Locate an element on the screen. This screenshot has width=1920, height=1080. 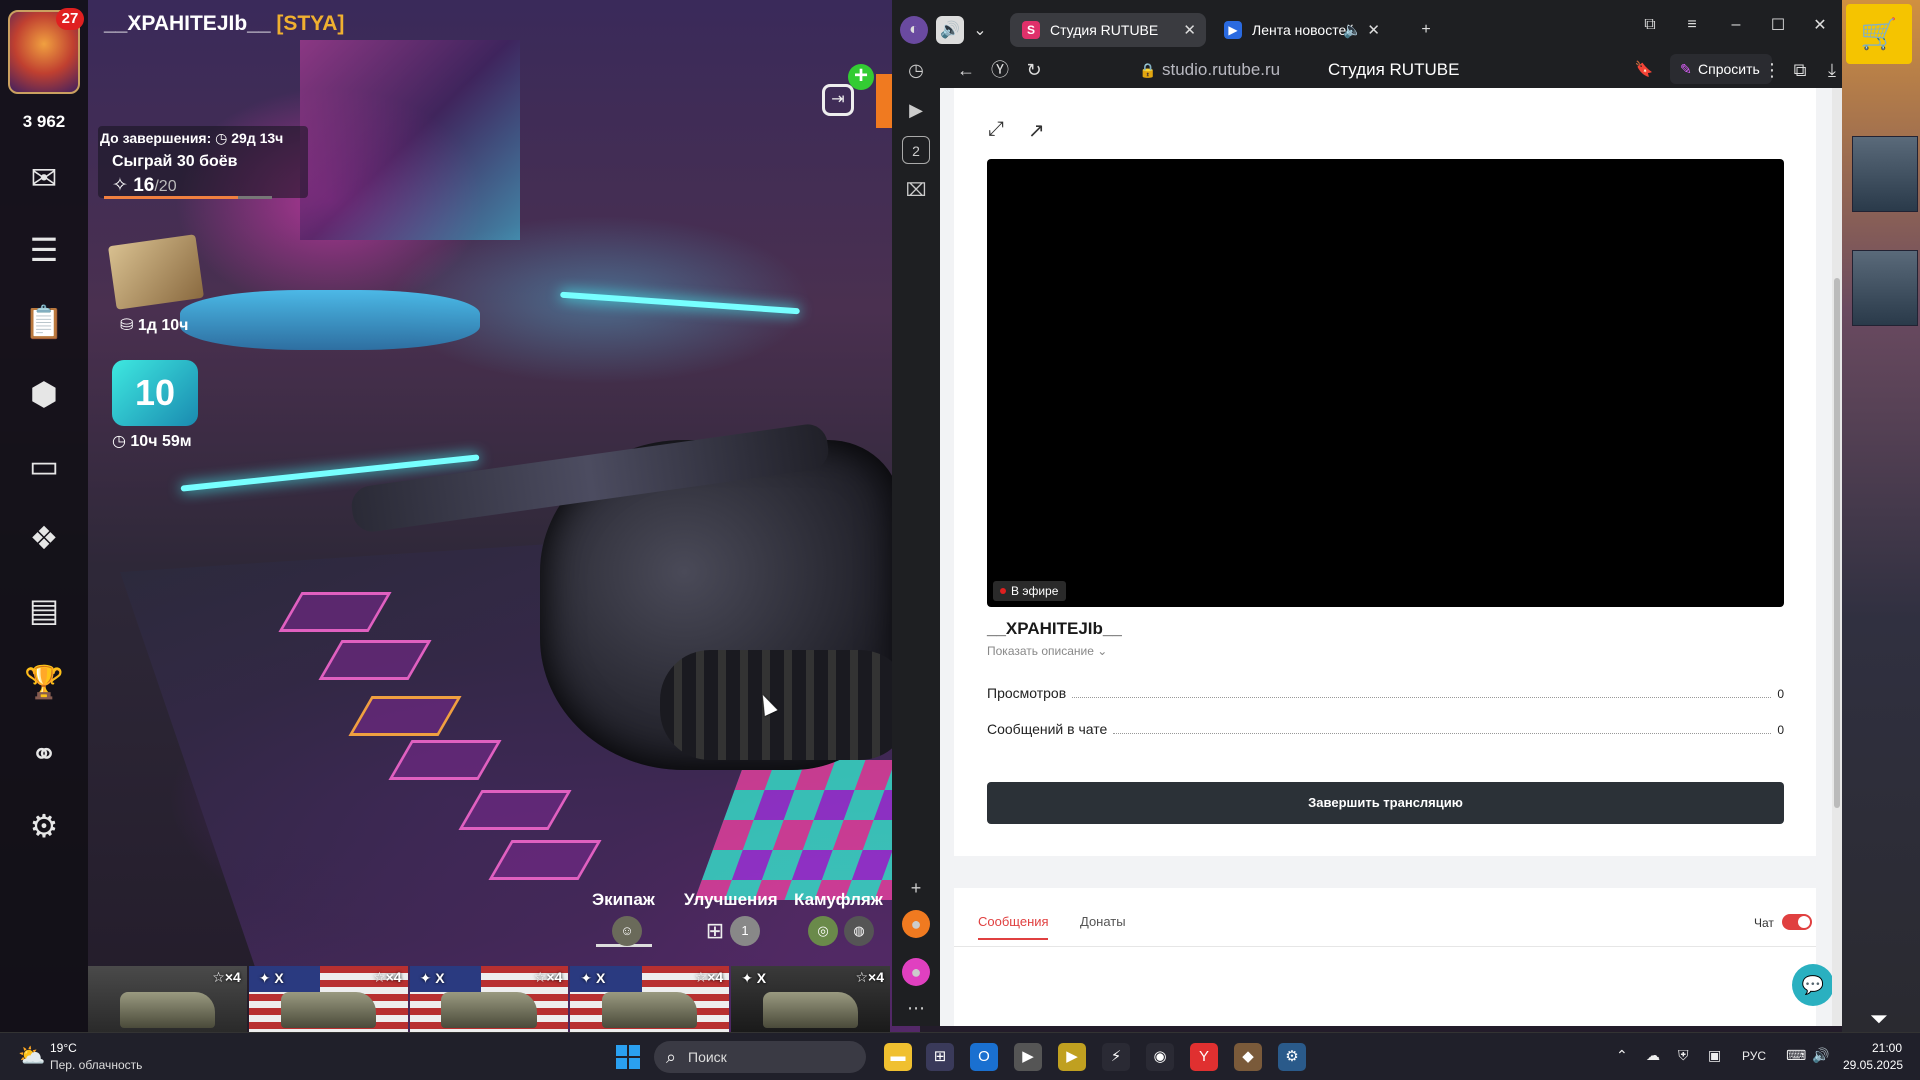
exit-icon: ⇥ is located at coordinates (838, 100).